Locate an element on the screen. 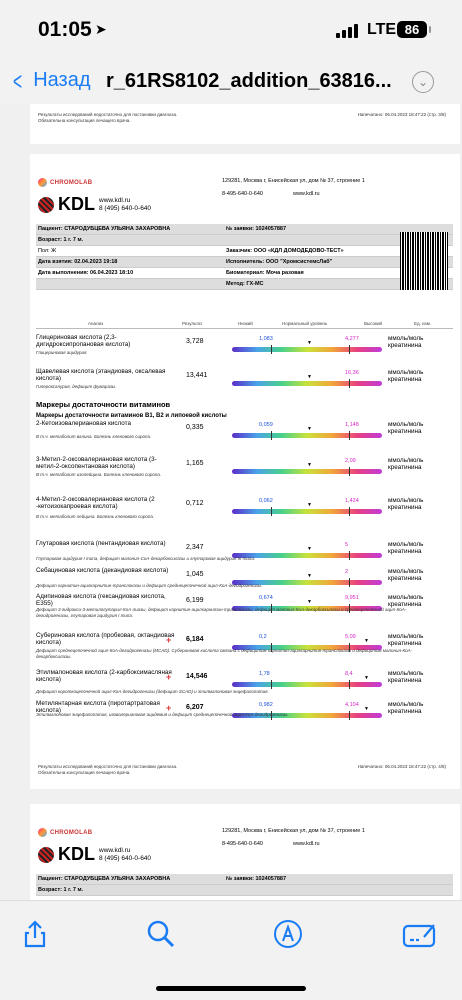 Image resolution: width=462 pixels, height=1000 pixels. barcode is located at coordinates (424, 261).